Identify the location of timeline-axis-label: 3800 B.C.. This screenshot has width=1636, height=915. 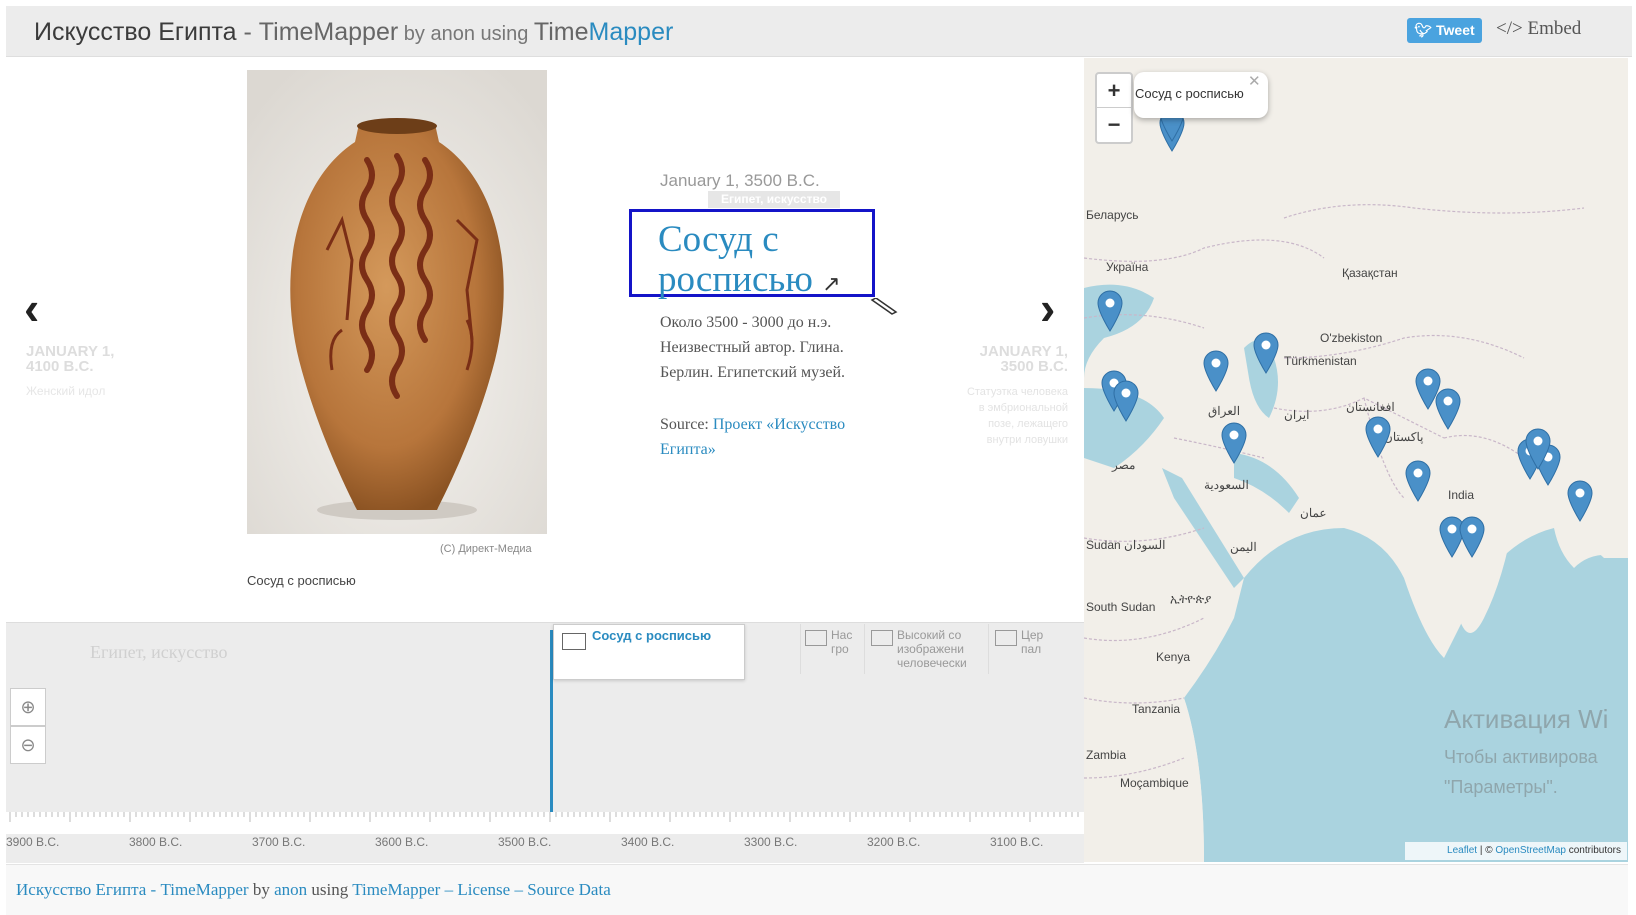
(156, 842).